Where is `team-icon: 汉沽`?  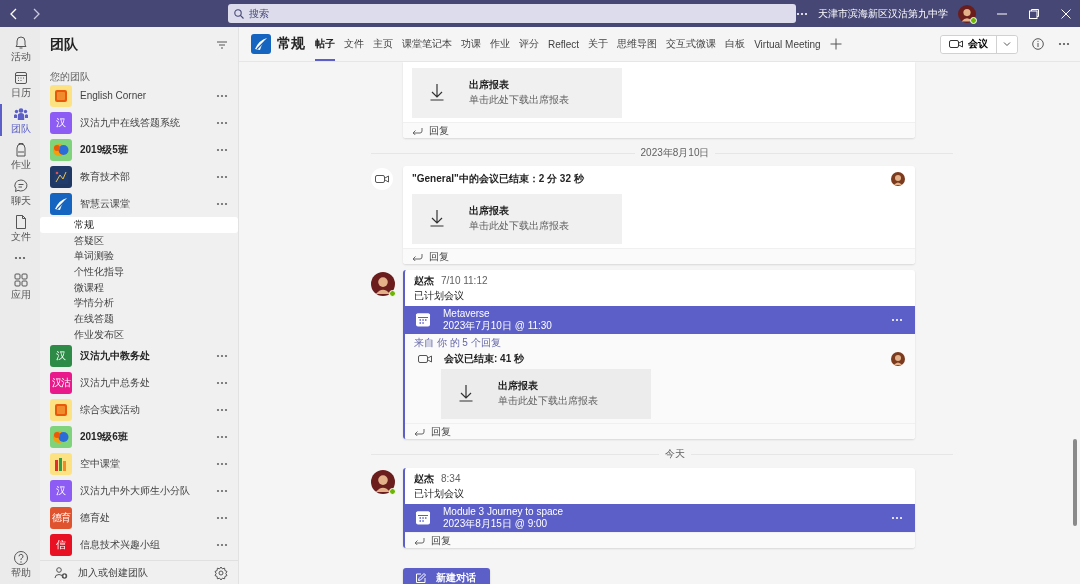 team-icon: 汉沽 is located at coordinates (61, 383).